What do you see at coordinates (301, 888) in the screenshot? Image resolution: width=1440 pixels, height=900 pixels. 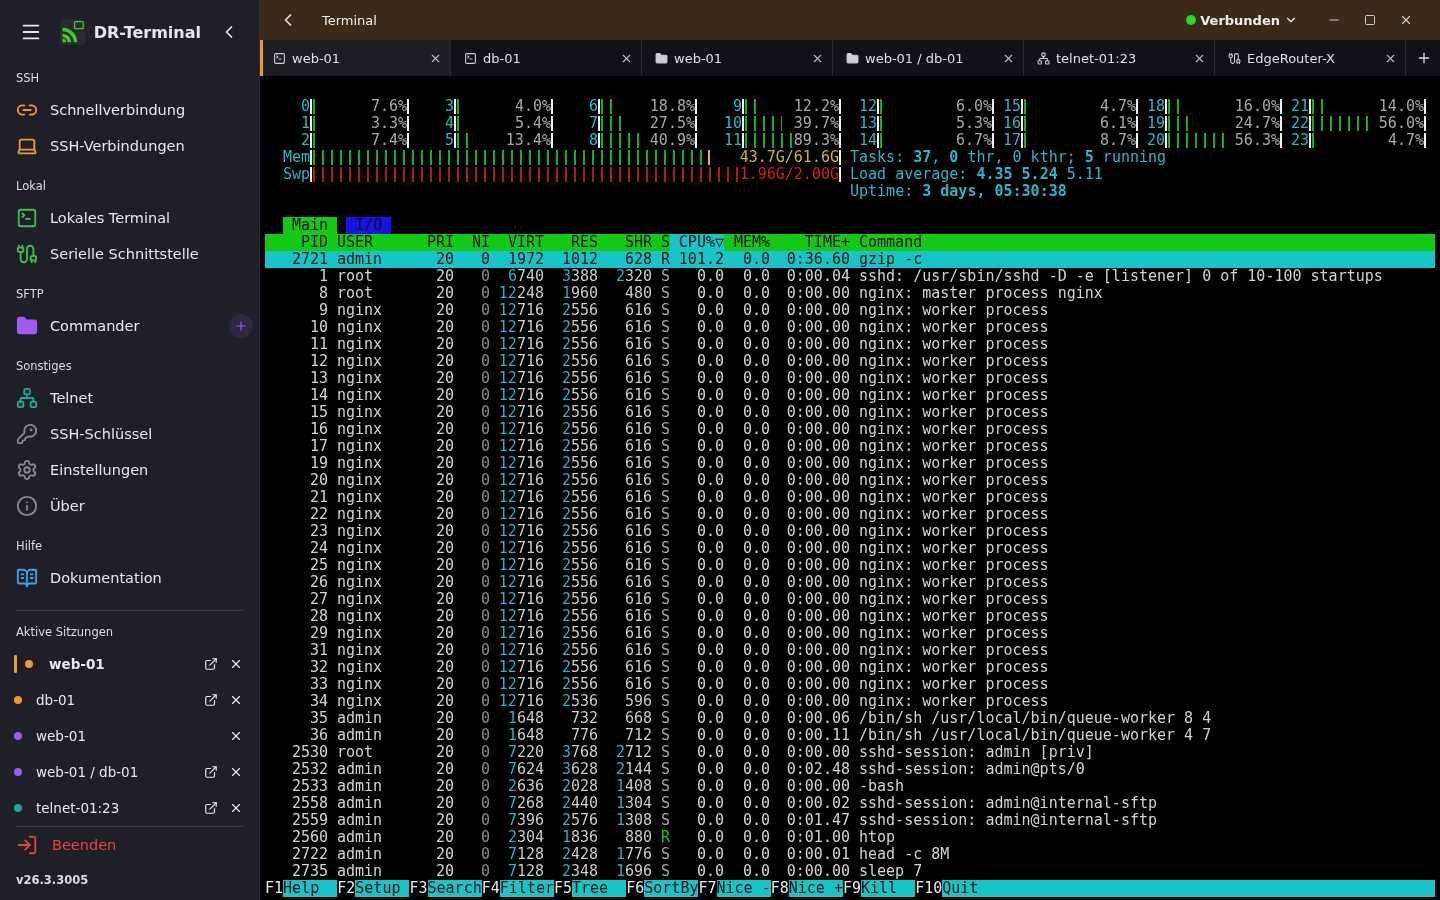 I see `function-key: F1Help` at bounding box center [301, 888].